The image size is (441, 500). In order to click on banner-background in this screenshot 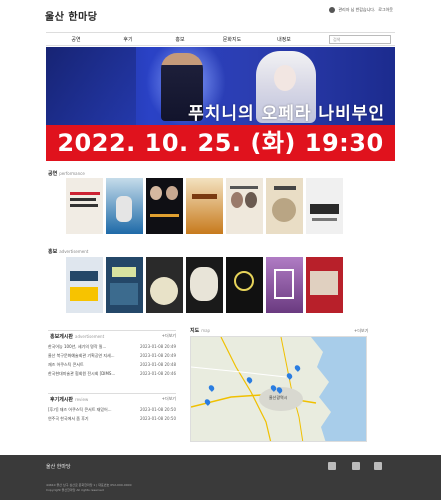, I will do `click(91, 87)`.